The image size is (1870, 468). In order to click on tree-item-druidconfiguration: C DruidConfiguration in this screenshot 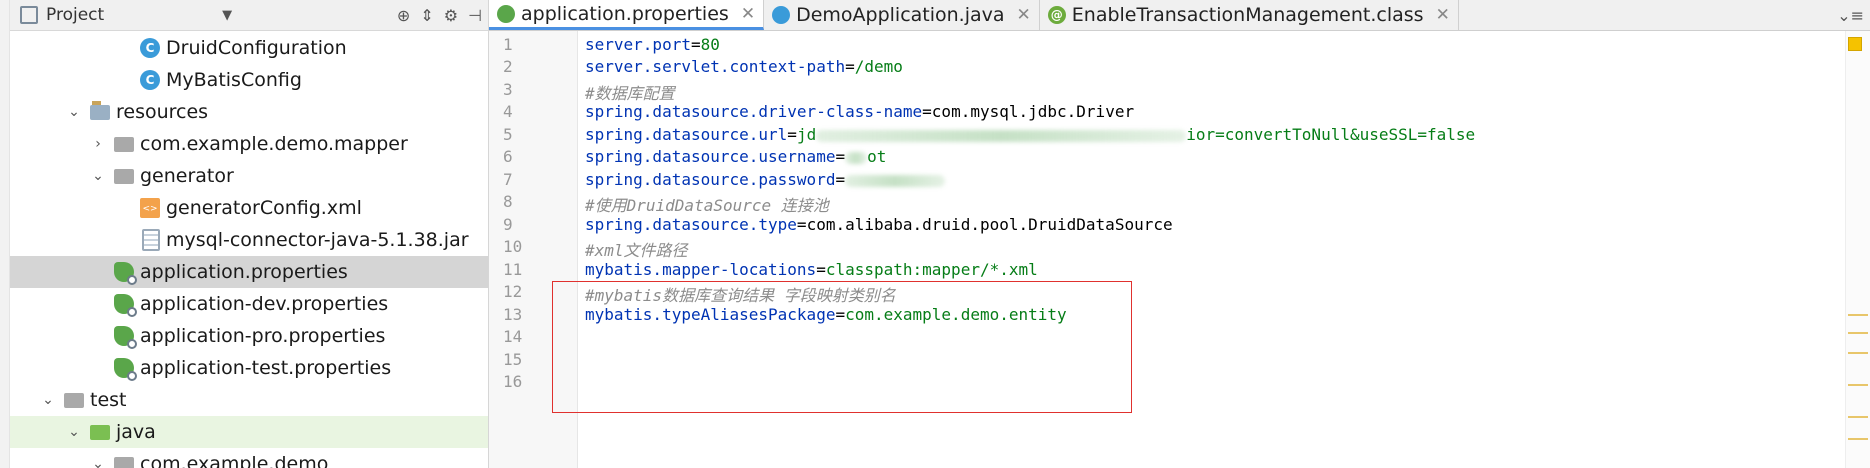, I will do `click(249, 48)`.